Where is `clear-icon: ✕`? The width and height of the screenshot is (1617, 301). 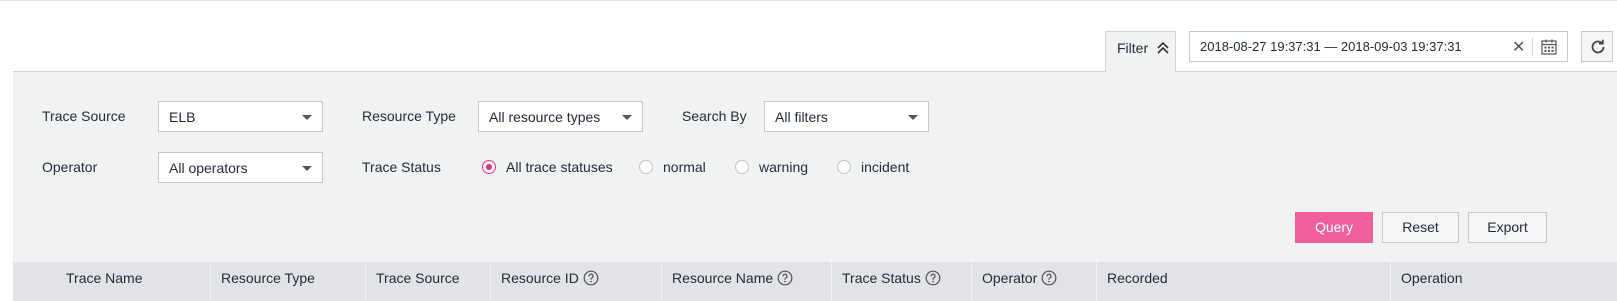 clear-icon: ✕ is located at coordinates (1518, 47).